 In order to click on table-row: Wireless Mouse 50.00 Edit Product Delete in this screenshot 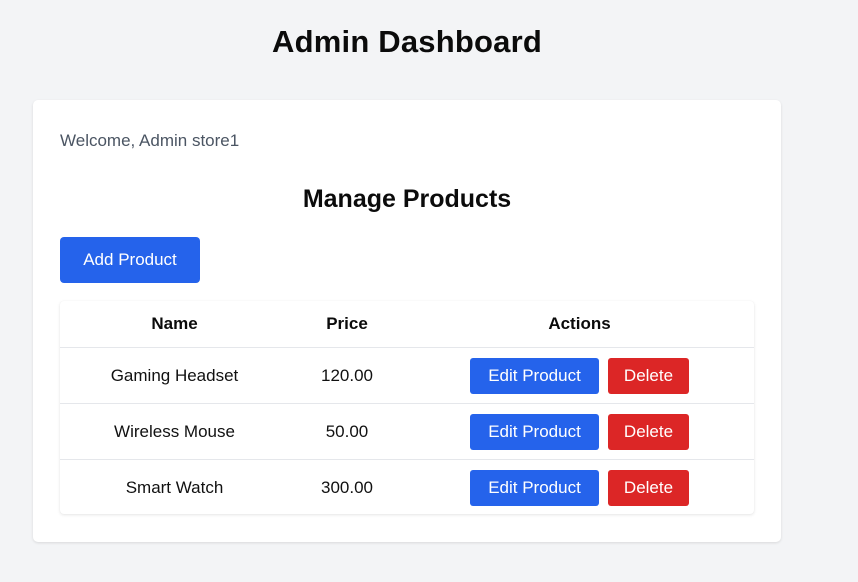, I will do `click(407, 431)`.